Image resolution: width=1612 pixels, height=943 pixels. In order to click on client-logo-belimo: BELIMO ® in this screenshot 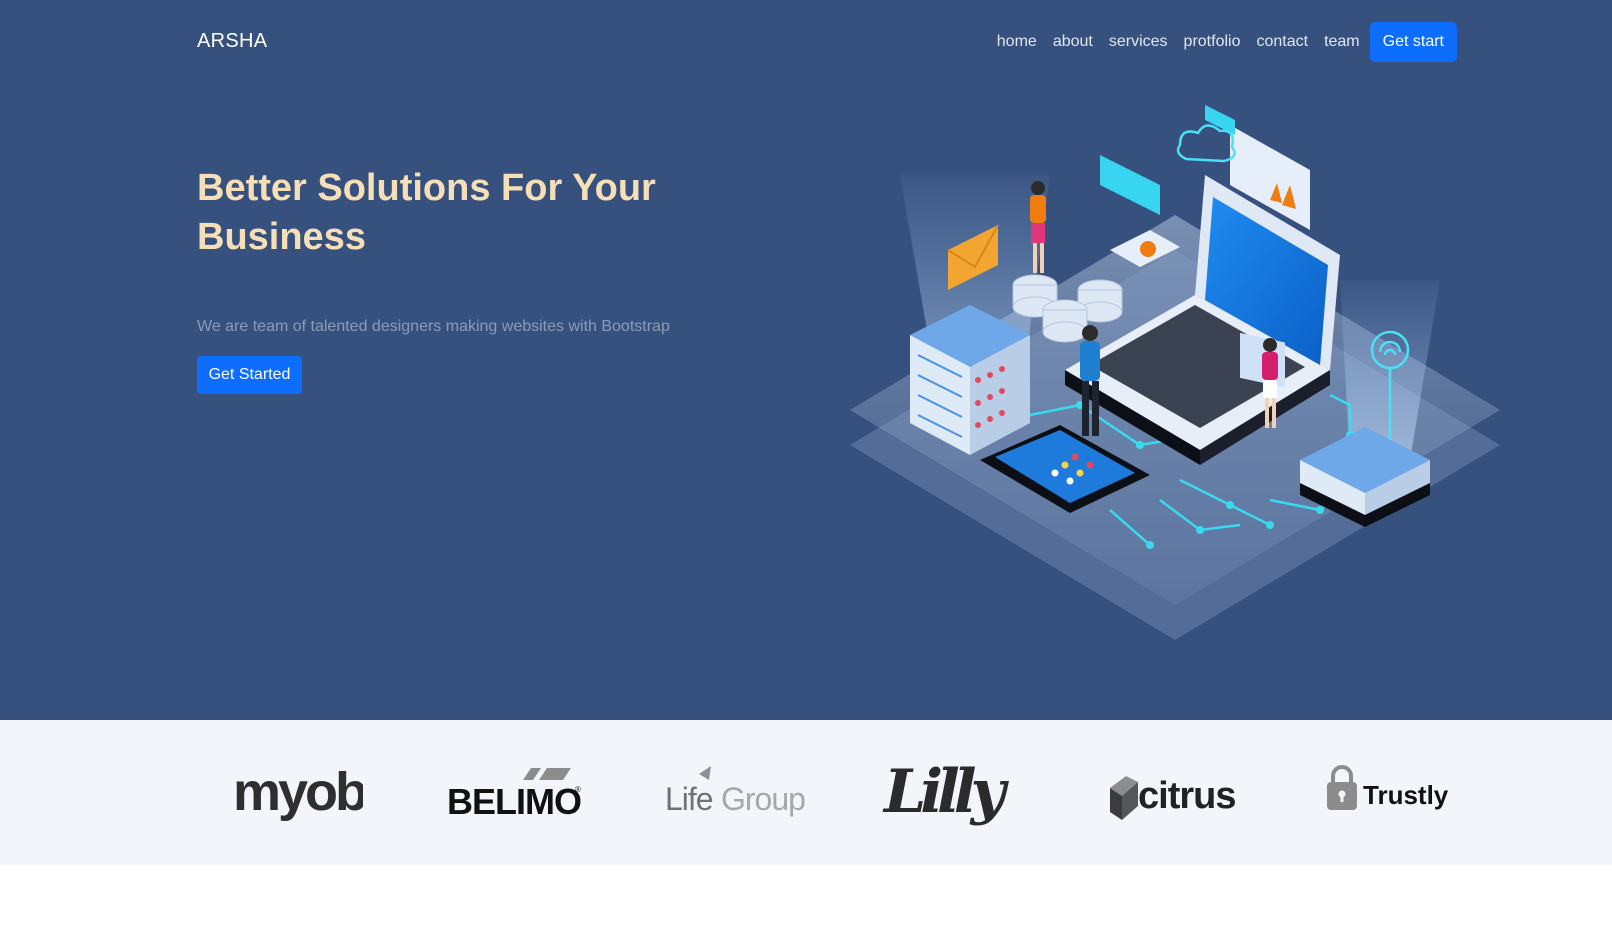, I will do `click(515, 795)`.